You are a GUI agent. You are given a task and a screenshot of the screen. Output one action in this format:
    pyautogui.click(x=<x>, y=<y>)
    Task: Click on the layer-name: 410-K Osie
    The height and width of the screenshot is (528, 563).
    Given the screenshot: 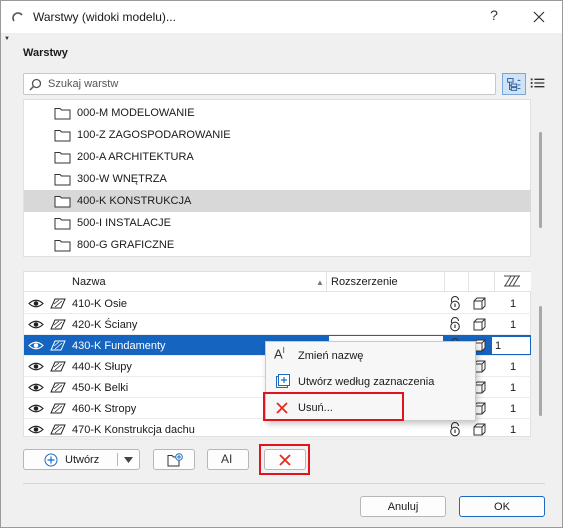 What is the action you would take?
    pyautogui.click(x=100, y=304)
    